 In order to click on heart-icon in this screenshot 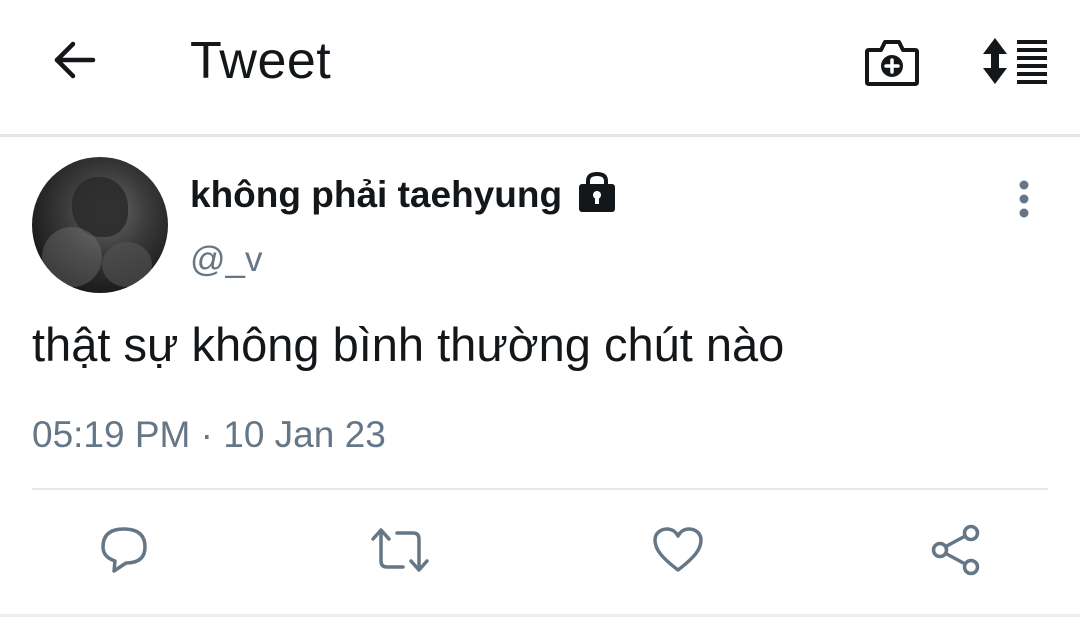, I will do `click(678, 552)`.